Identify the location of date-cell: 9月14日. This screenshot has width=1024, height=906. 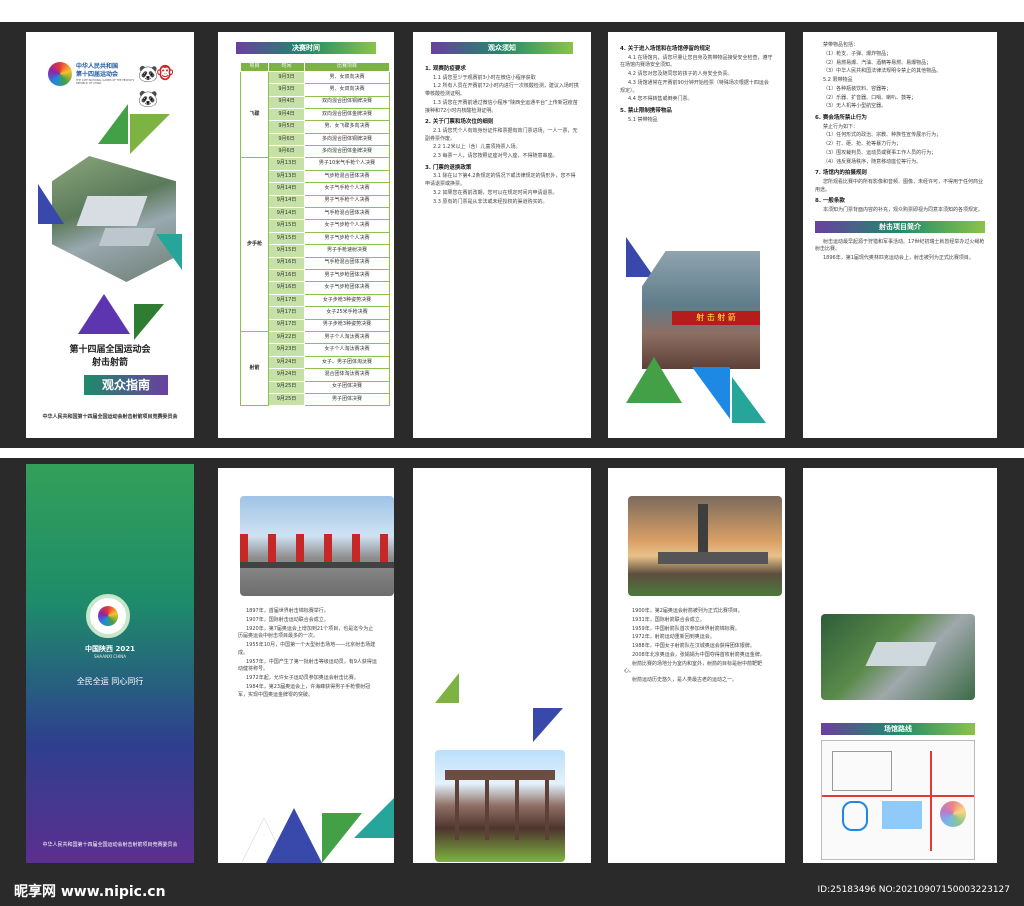
(286, 201).